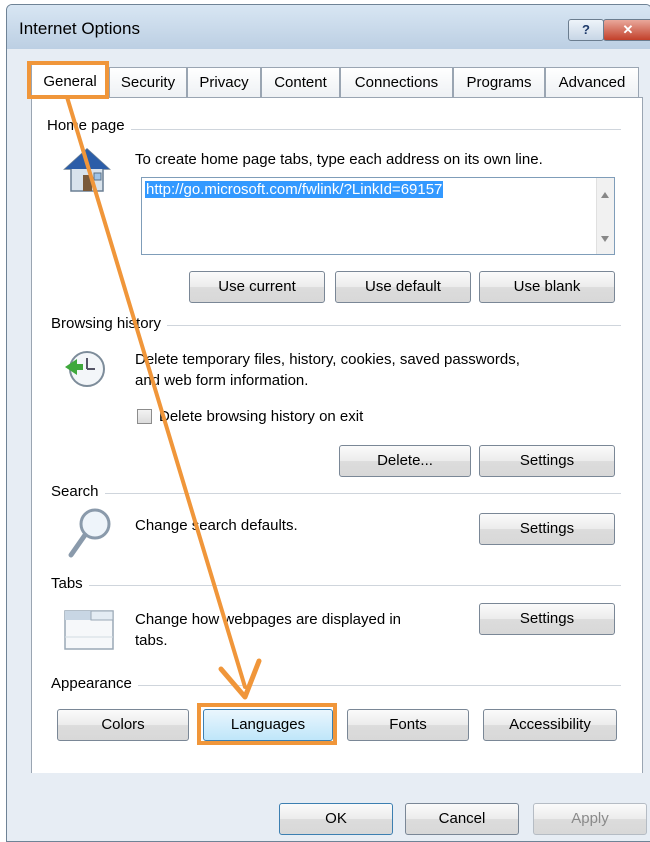 Image resolution: width=650 pixels, height=842 pixels. Describe the element at coordinates (257, 287) in the screenshot. I see `use-current-button: Use current` at that location.